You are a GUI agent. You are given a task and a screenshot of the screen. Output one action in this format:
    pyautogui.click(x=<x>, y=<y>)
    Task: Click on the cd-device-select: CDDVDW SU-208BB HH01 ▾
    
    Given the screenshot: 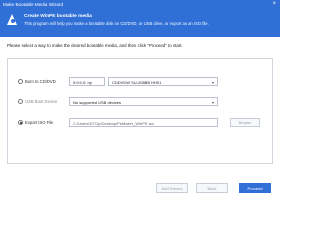 What is the action you would take?
    pyautogui.click(x=163, y=81)
    